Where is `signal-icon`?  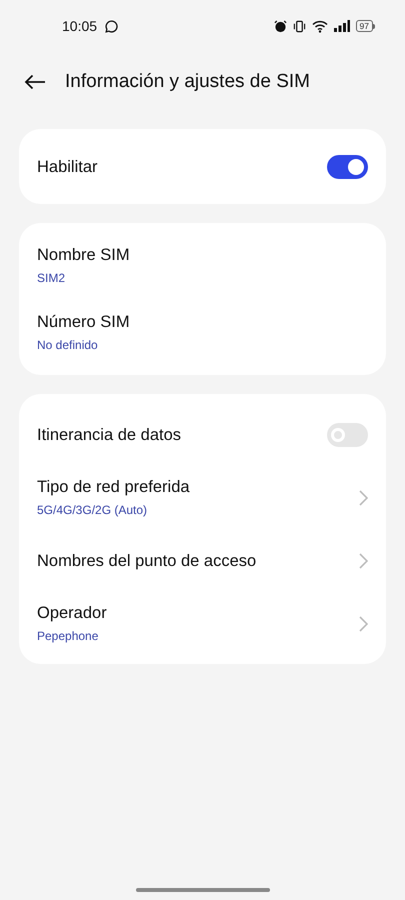 signal-icon is located at coordinates (342, 26).